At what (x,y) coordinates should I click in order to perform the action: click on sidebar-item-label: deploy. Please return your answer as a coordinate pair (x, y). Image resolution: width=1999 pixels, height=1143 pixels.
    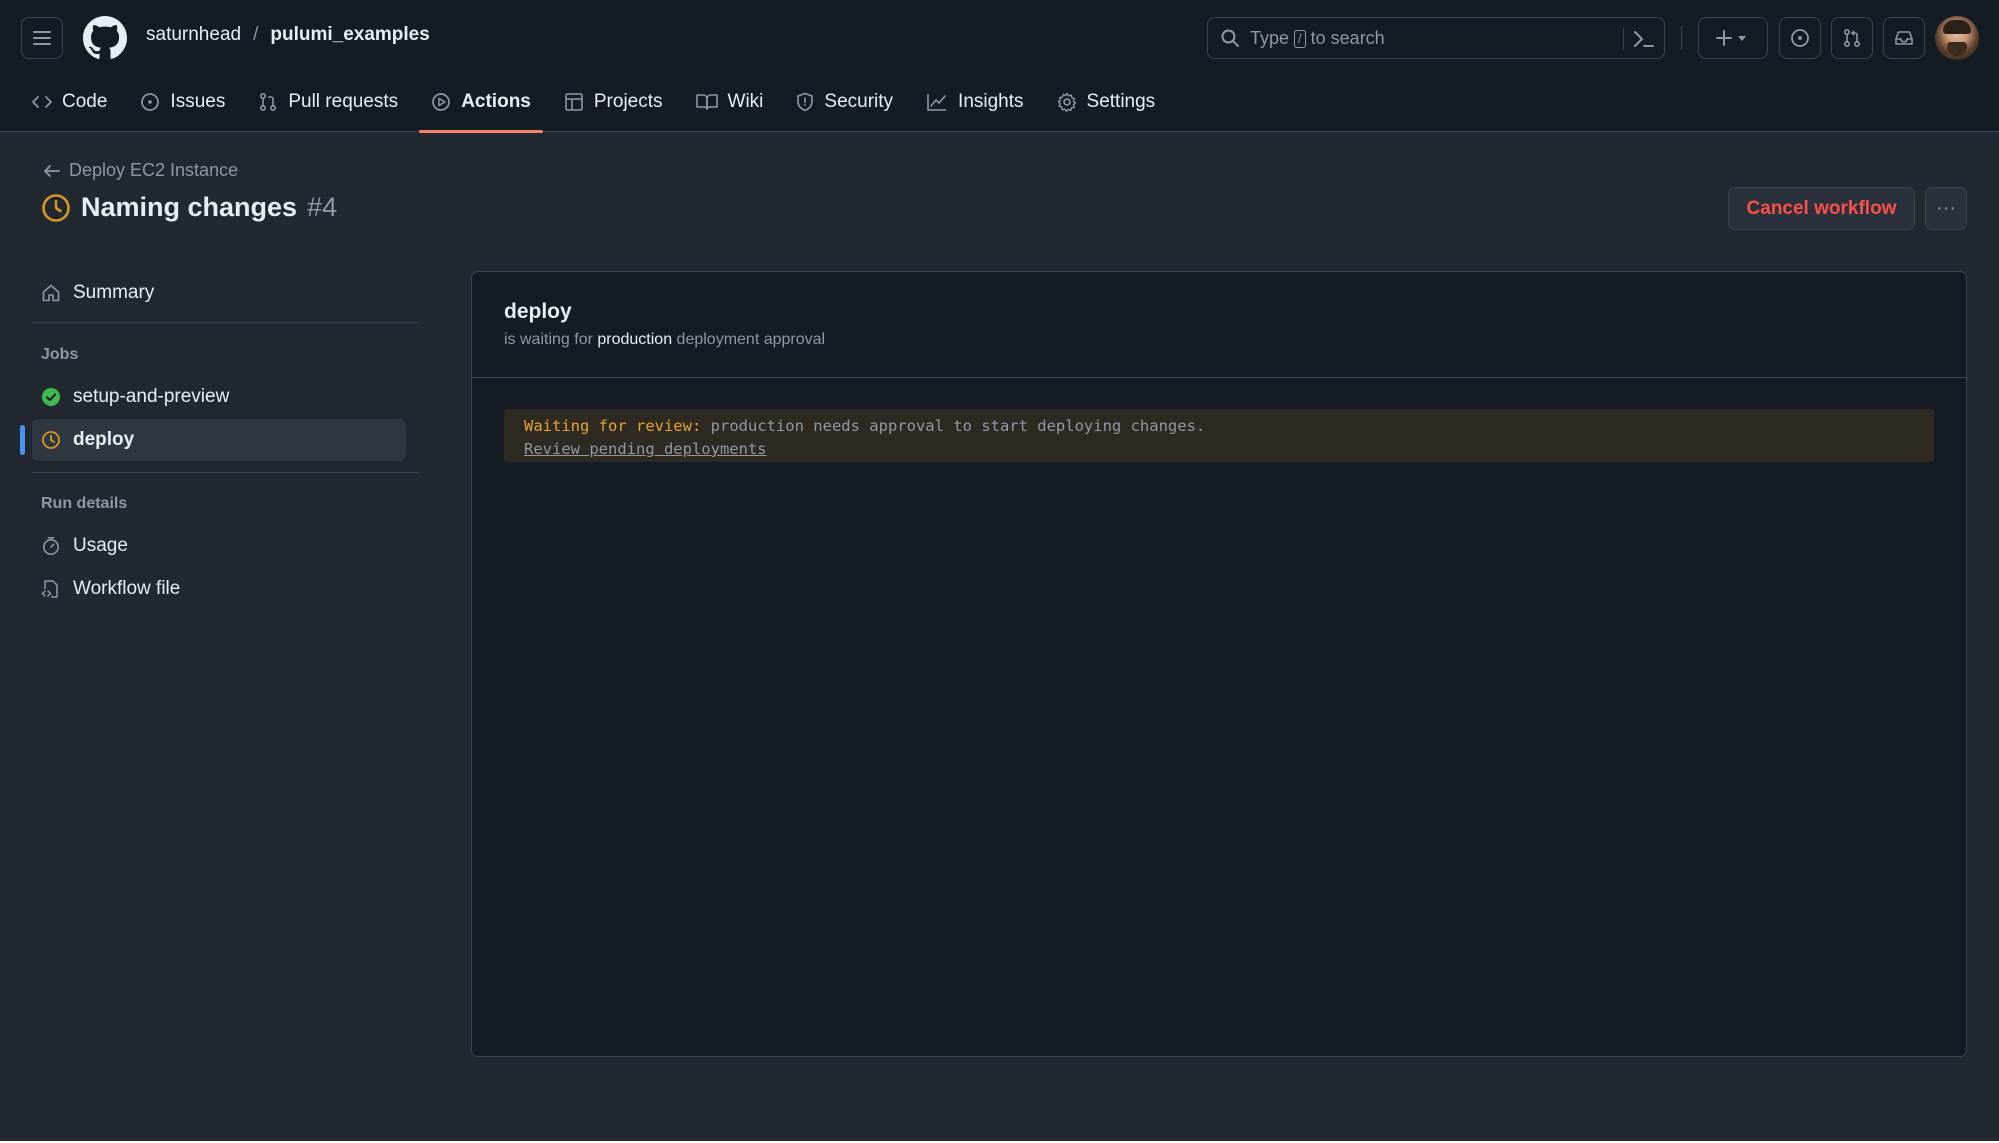
    Looking at the image, I should click on (104, 439).